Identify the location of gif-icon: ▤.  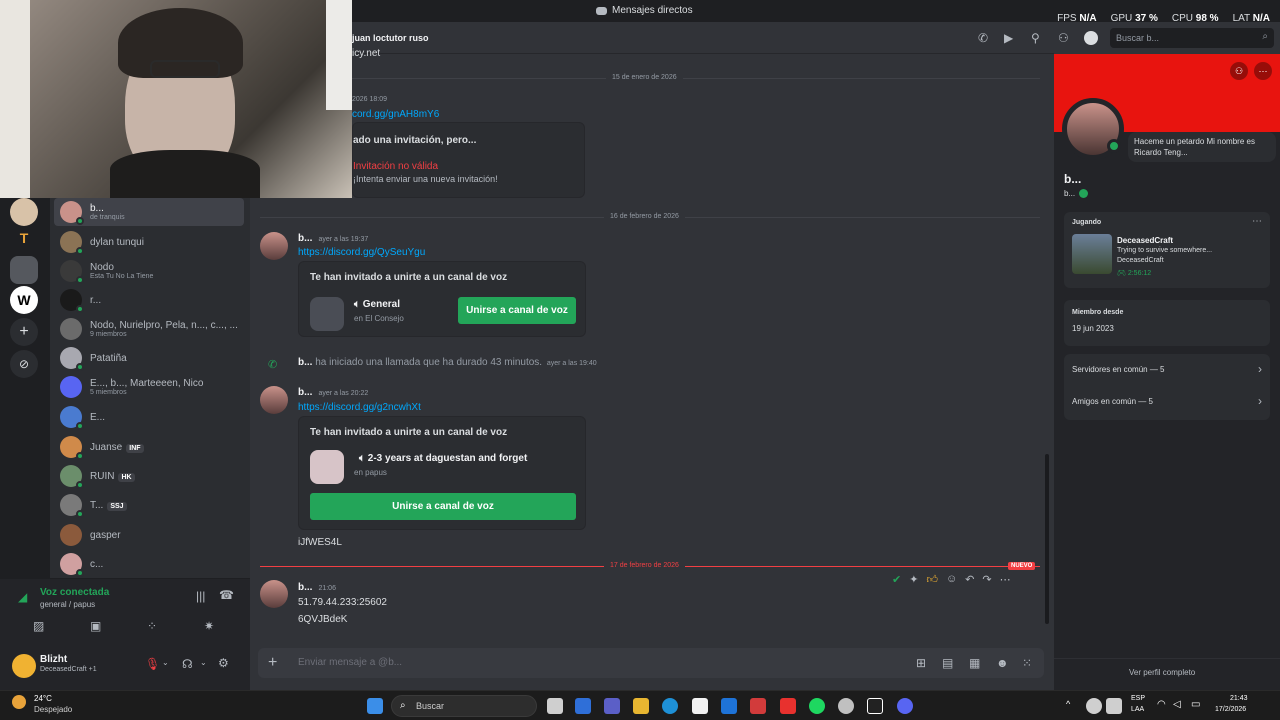
(947, 663).